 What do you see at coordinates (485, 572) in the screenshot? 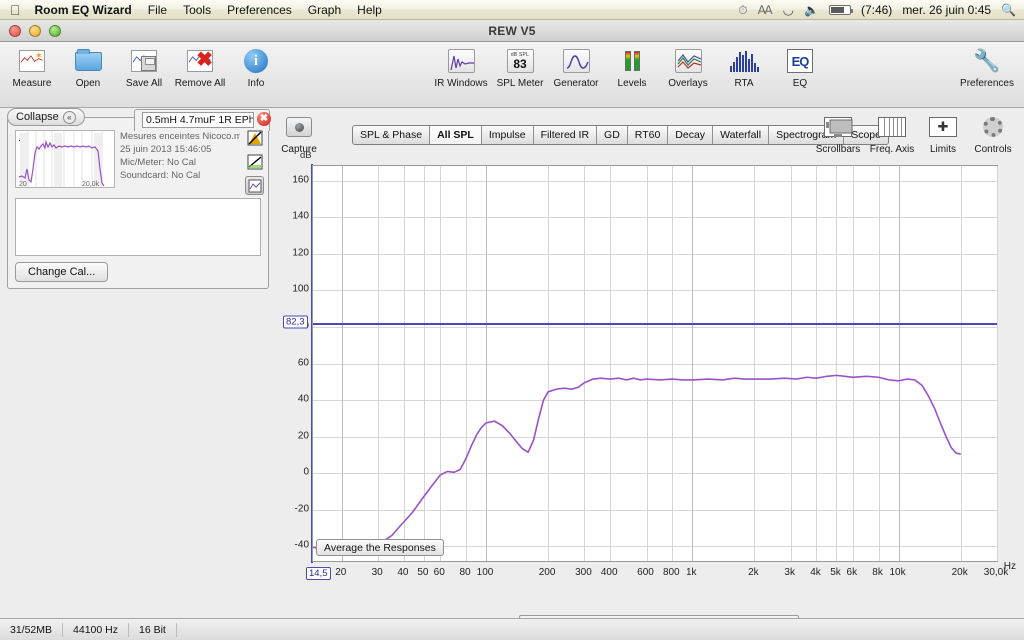
I see `x-tick-label: 100` at bounding box center [485, 572].